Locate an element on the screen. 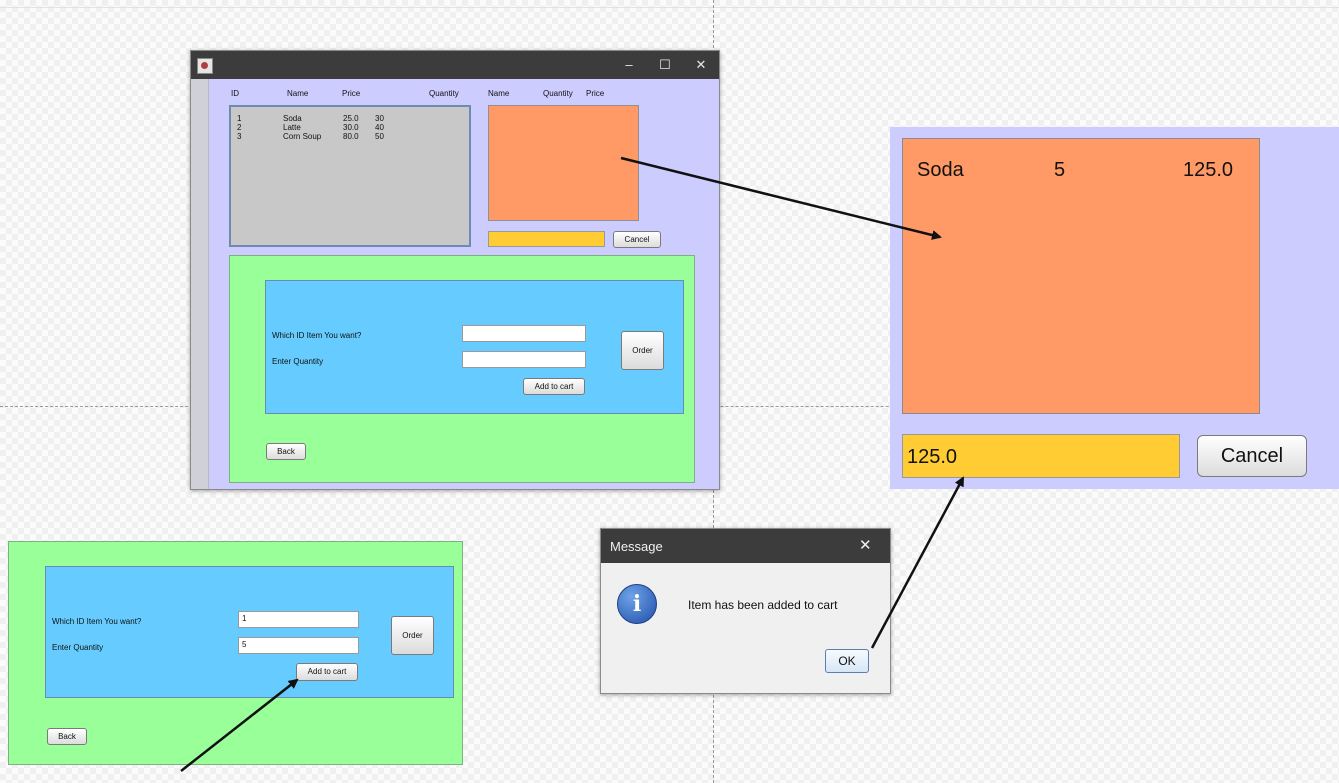  arrow-ok-to-total is located at coordinates (917, 562).